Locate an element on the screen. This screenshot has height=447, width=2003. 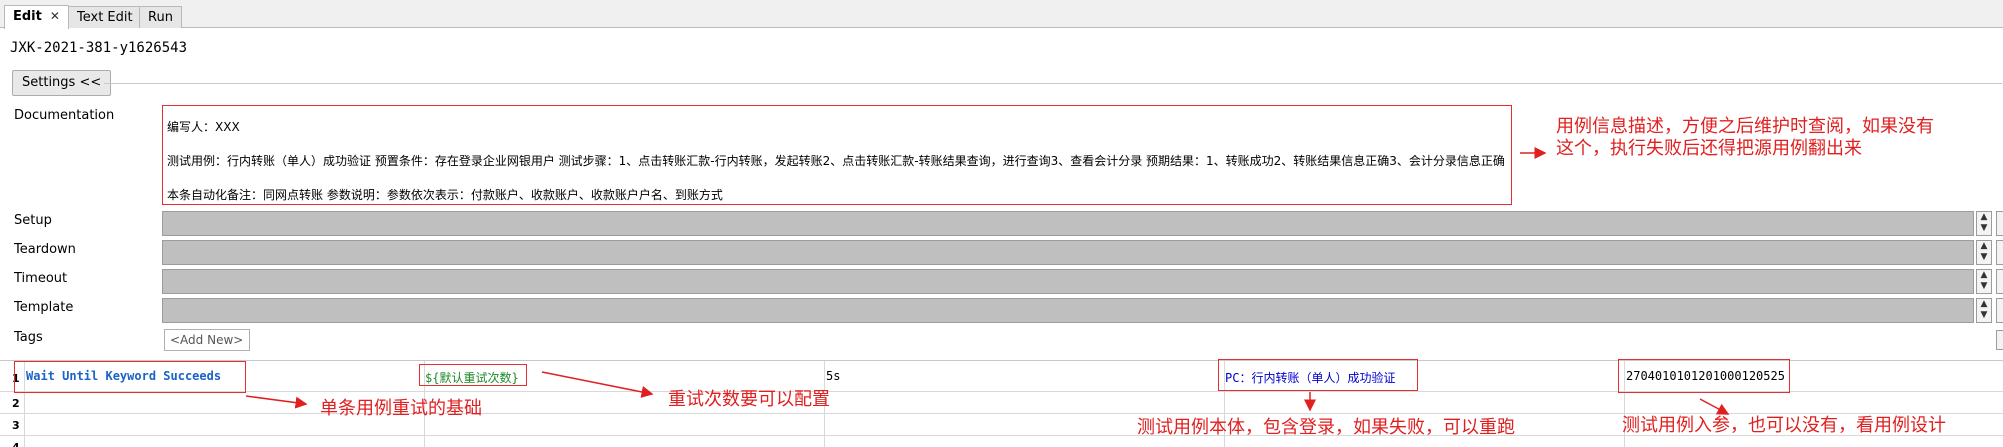
settings-row: Settings << is located at coordinates (1007, 83).